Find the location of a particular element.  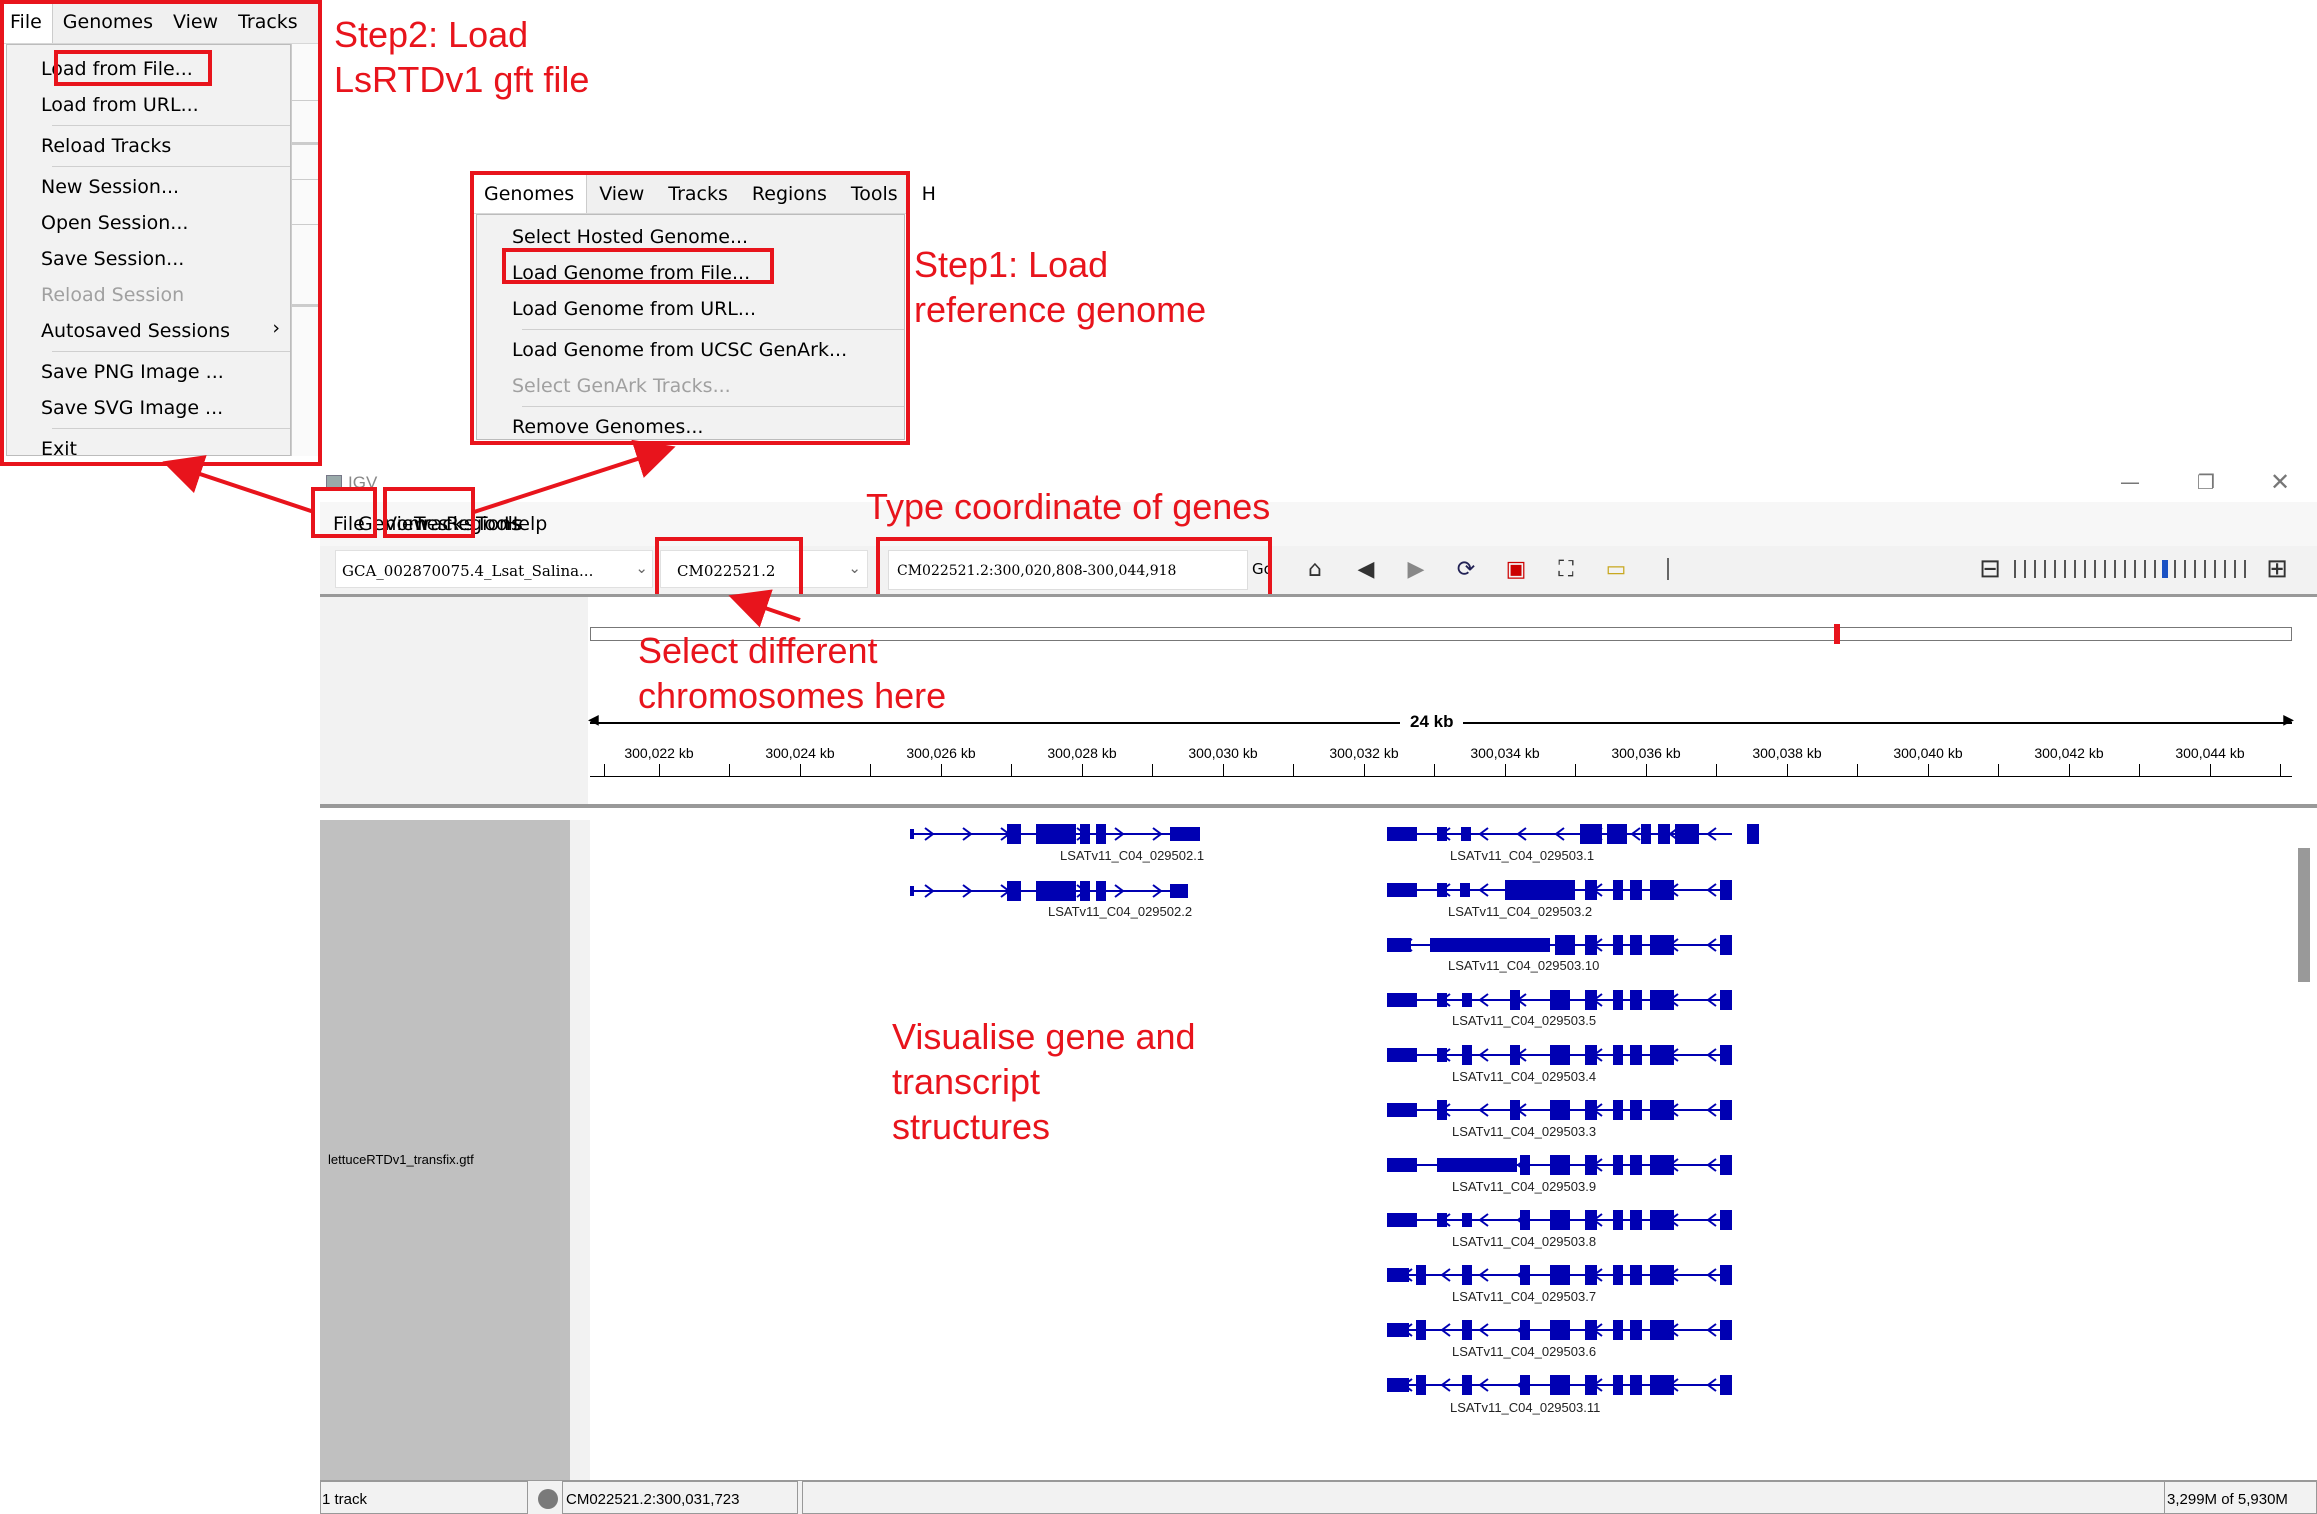

forward-arrow-icon: ▶ is located at coordinates (1416, 569).